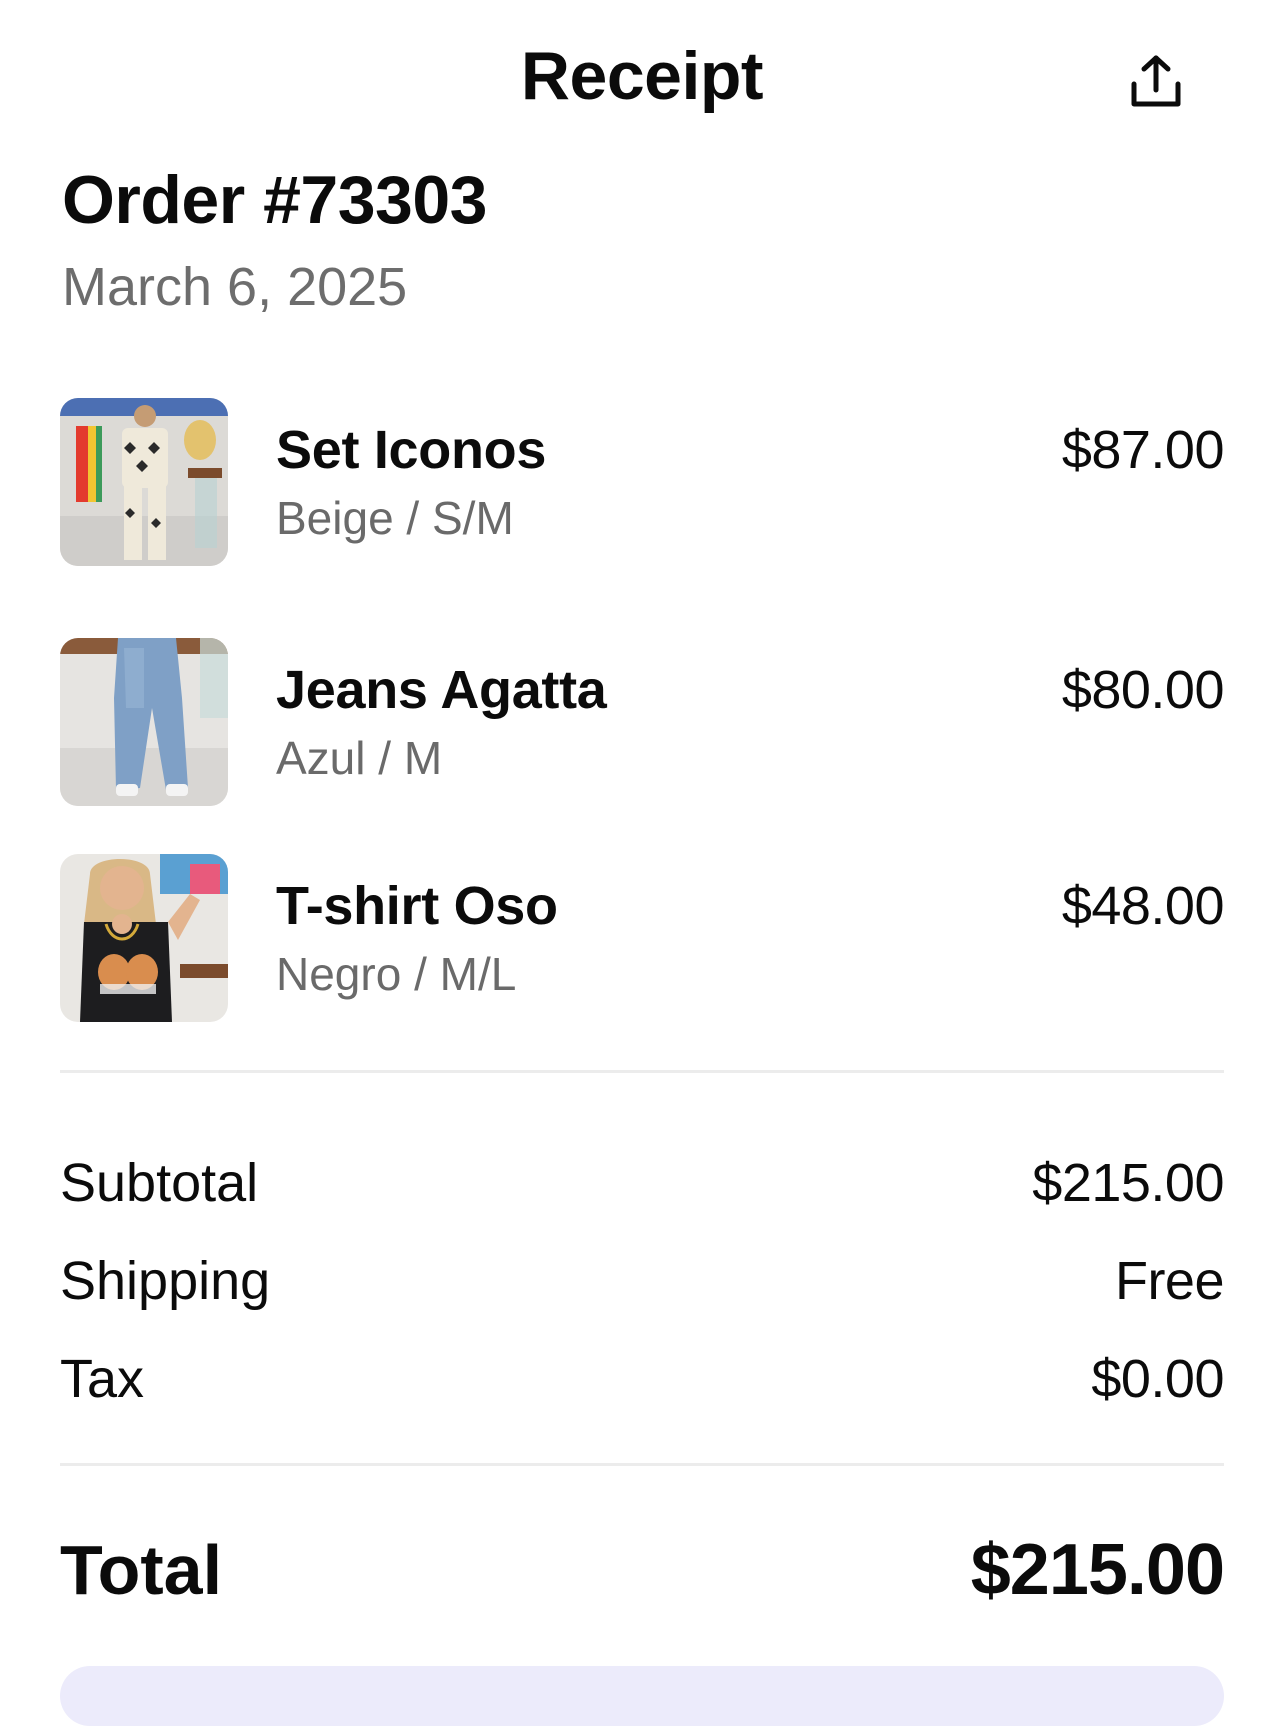 This screenshot has height=1726, width=1284. What do you see at coordinates (102, 1379) in the screenshot?
I see `tax-label: Tax` at bounding box center [102, 1379].